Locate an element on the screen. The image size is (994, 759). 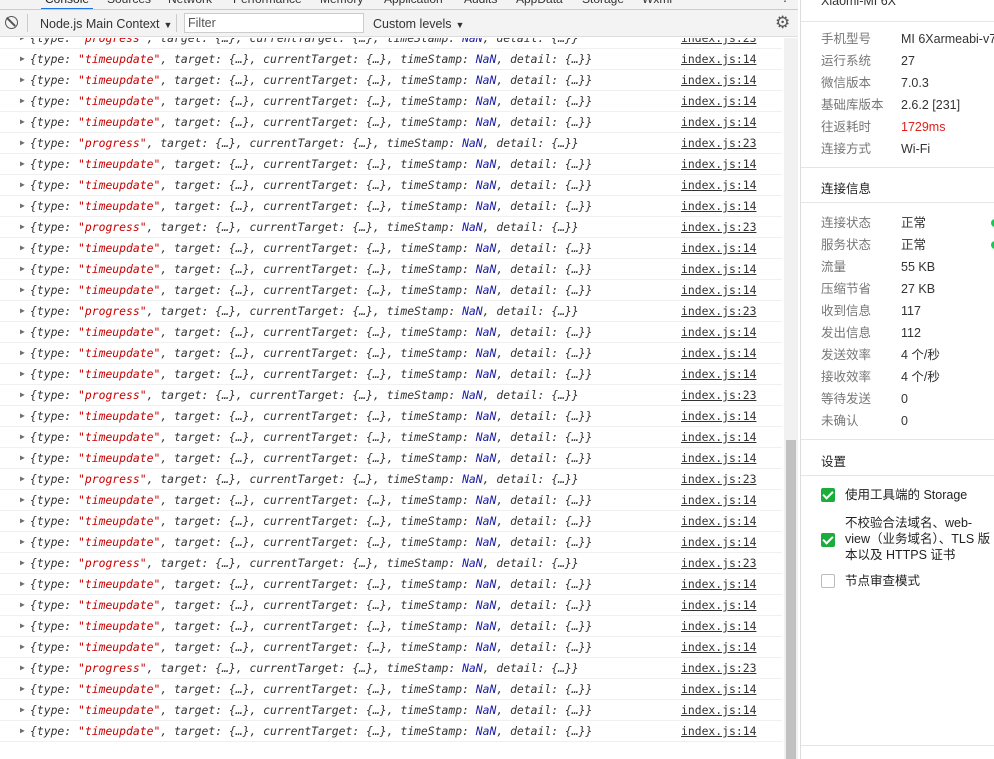
tab-audits: Audits is located at coordinates (480, 3).